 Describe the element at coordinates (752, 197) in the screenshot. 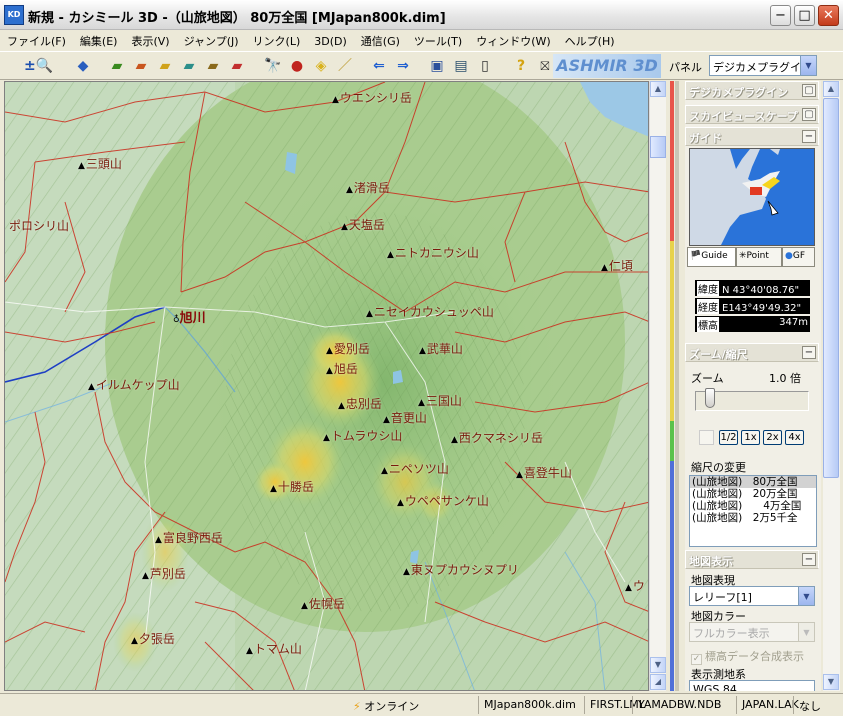

I see `guide-overview-map` at that location.